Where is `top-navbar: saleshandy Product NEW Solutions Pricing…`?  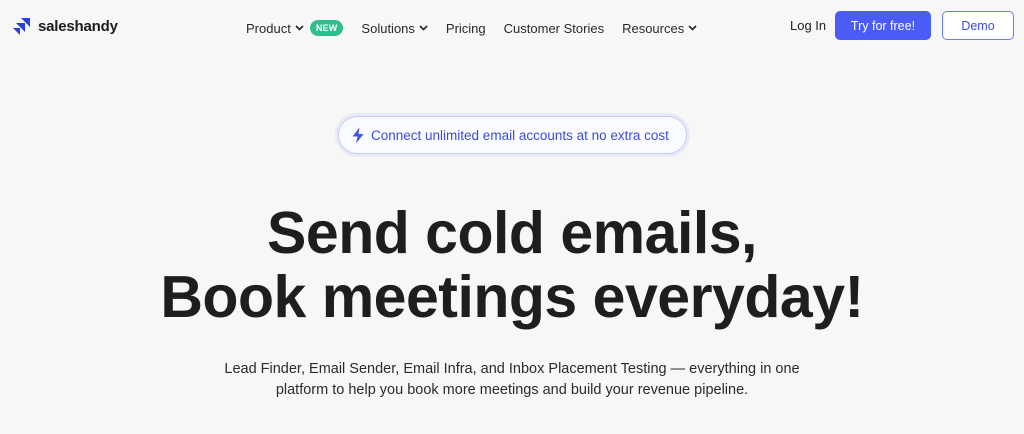
top-navbar: saleshandy Product NEW Solutions Pricing… is located at coordinates (512, 27).